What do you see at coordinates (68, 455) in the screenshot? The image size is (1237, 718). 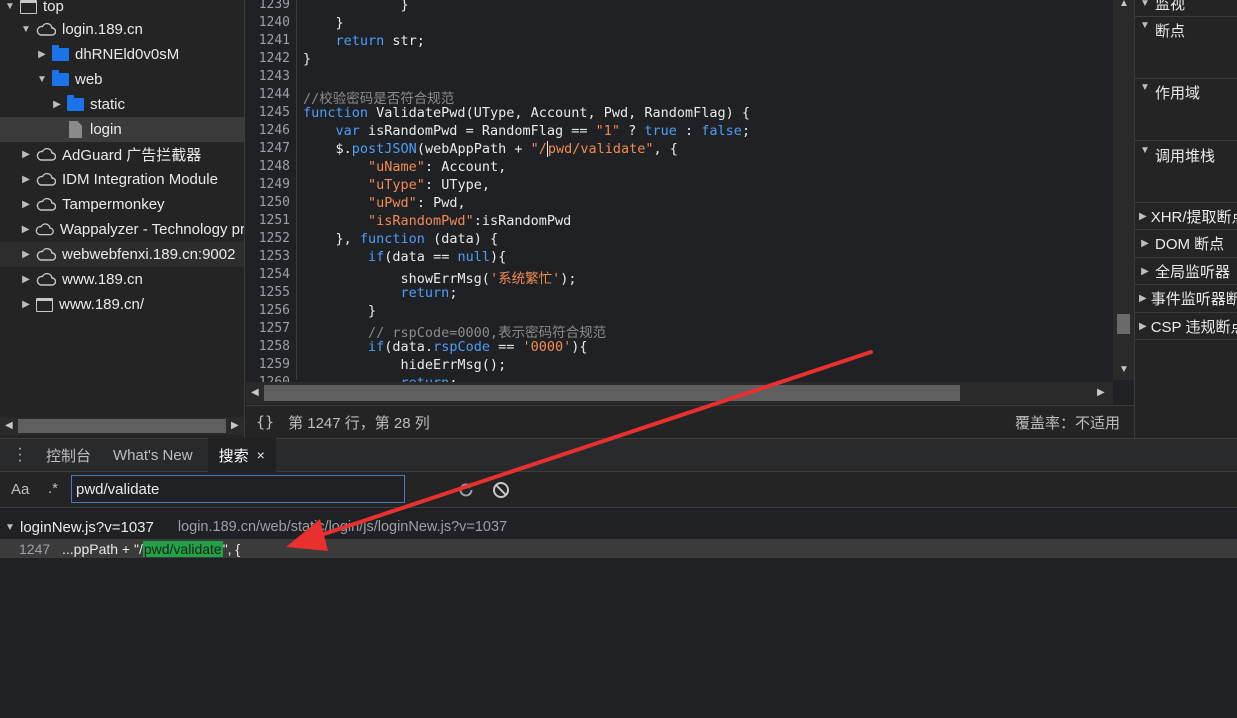 I see `tab-console: 控制台` at bounding box center [68, 455].